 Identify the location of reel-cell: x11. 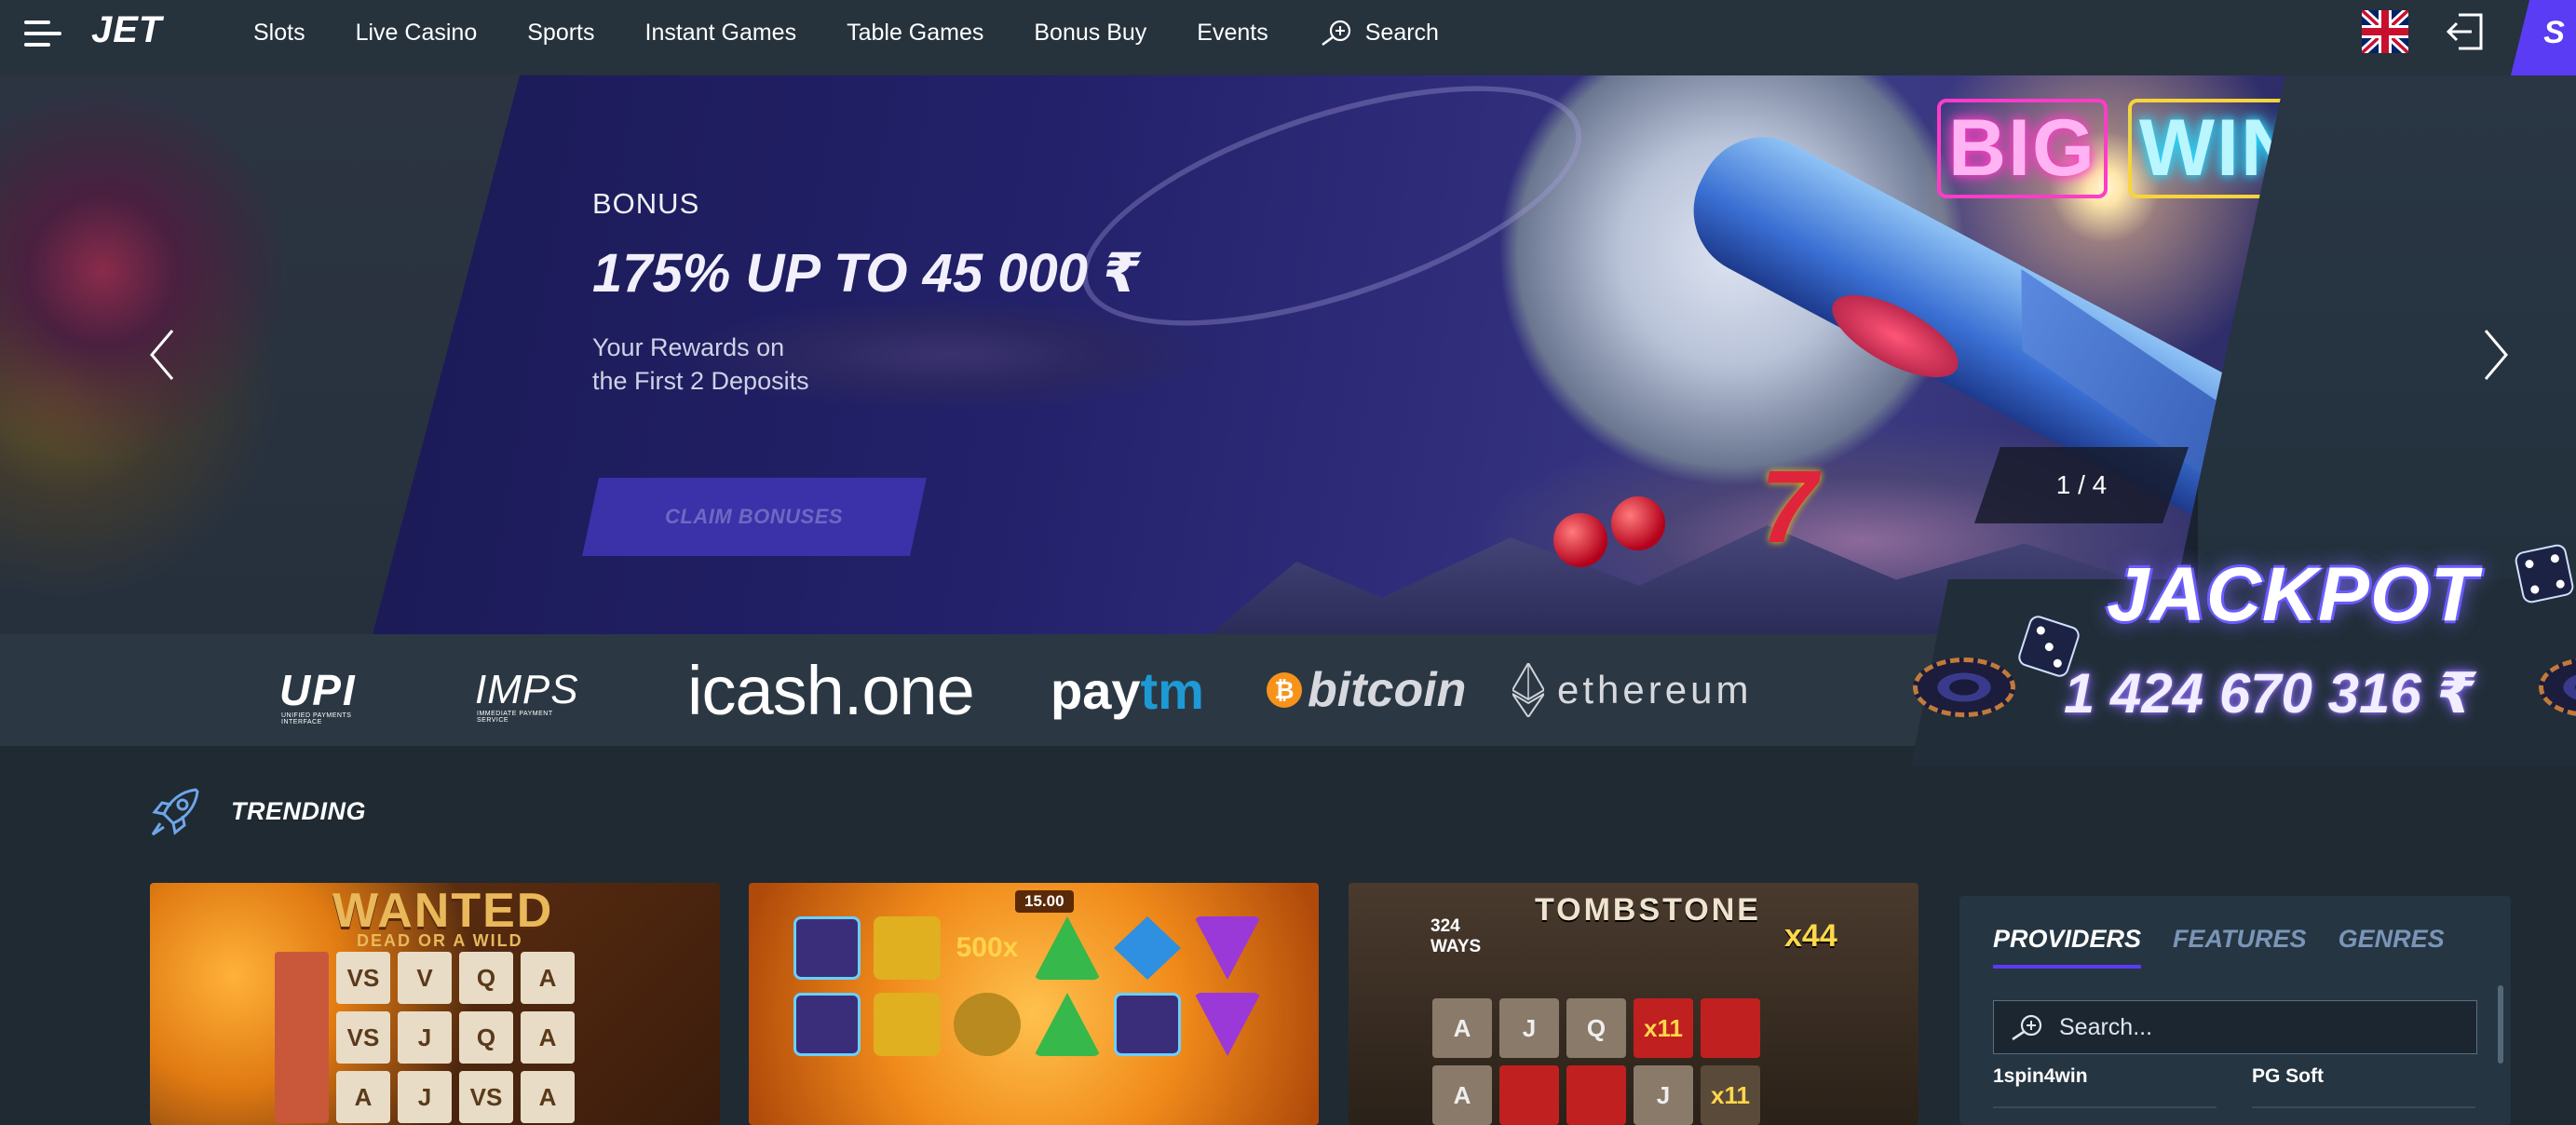
(1730, 1095).